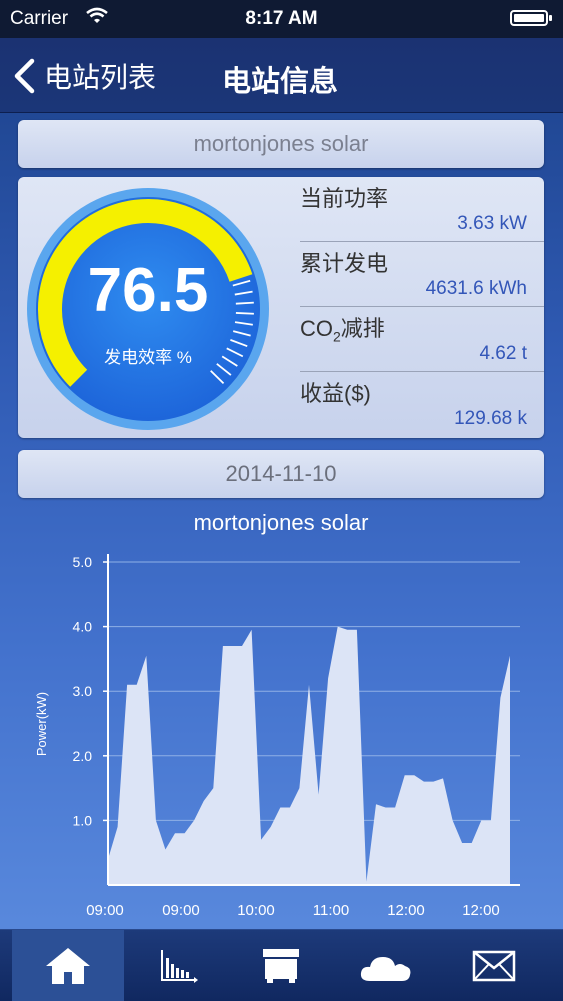 This screenshot has height=1001, width=563. Describe the element at coordinates (335, 392) in the screenshot. I see `metric-label: 收益($)` at that location.